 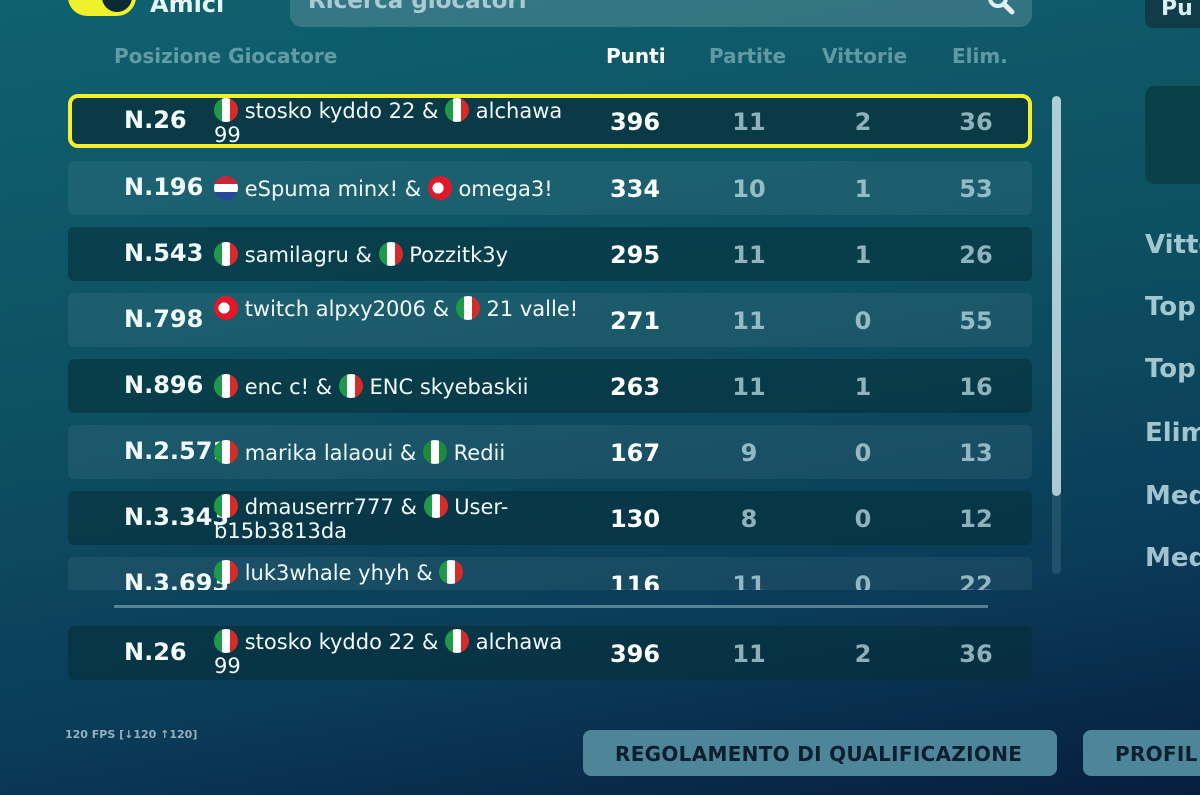 I want to click on row-players: luk3whale yhyh &, so click(x=404, y=572).